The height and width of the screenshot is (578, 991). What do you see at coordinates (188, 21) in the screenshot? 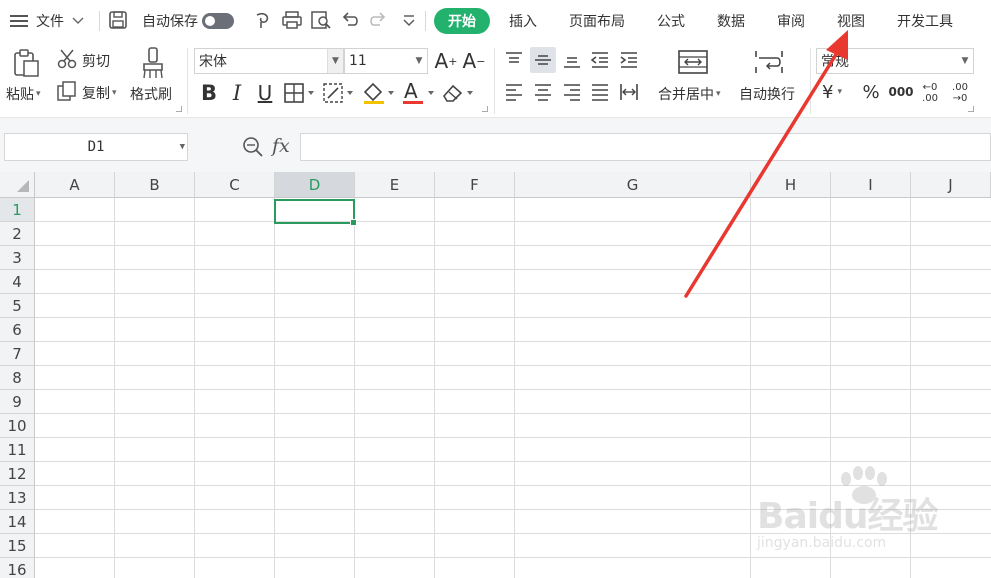
I see `autosave-toggle-group: 自动保存` at bounding box center [188, 21].